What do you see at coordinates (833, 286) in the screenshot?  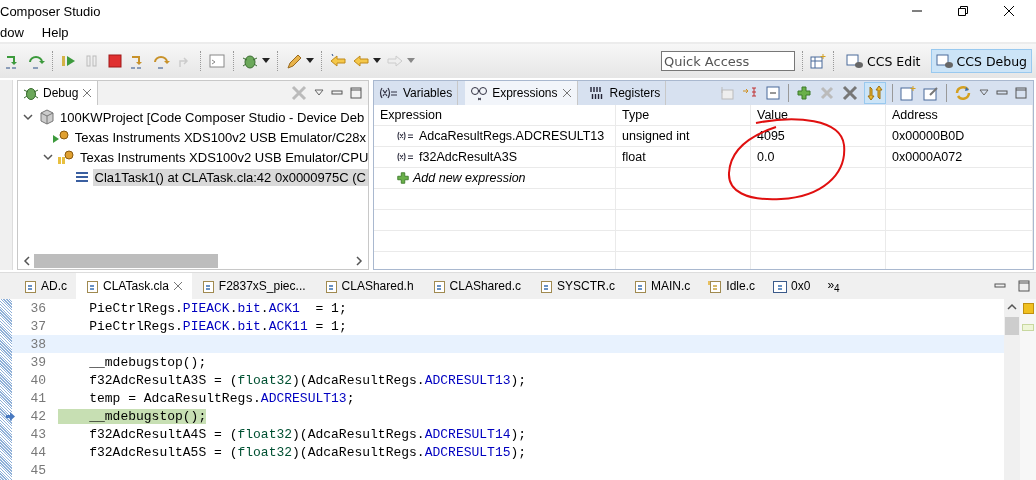 I see `more-tabs-button: »$_{4}$` at bounding box center [833, 286].